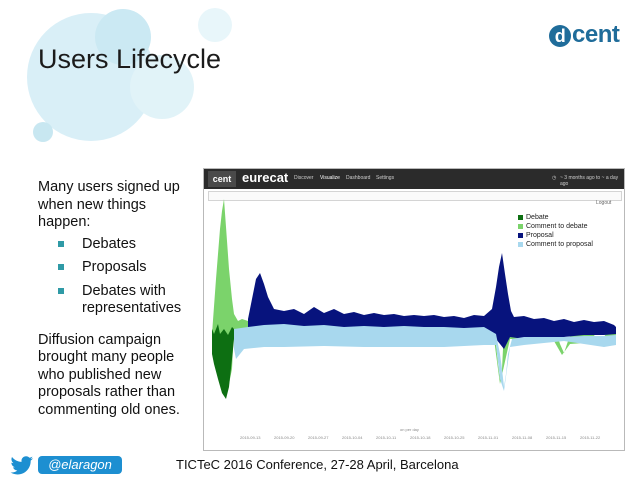  Describe the element at coordinates (556, 437) in the screenshot. I see `x-tick: 2015-11-15` at that location.